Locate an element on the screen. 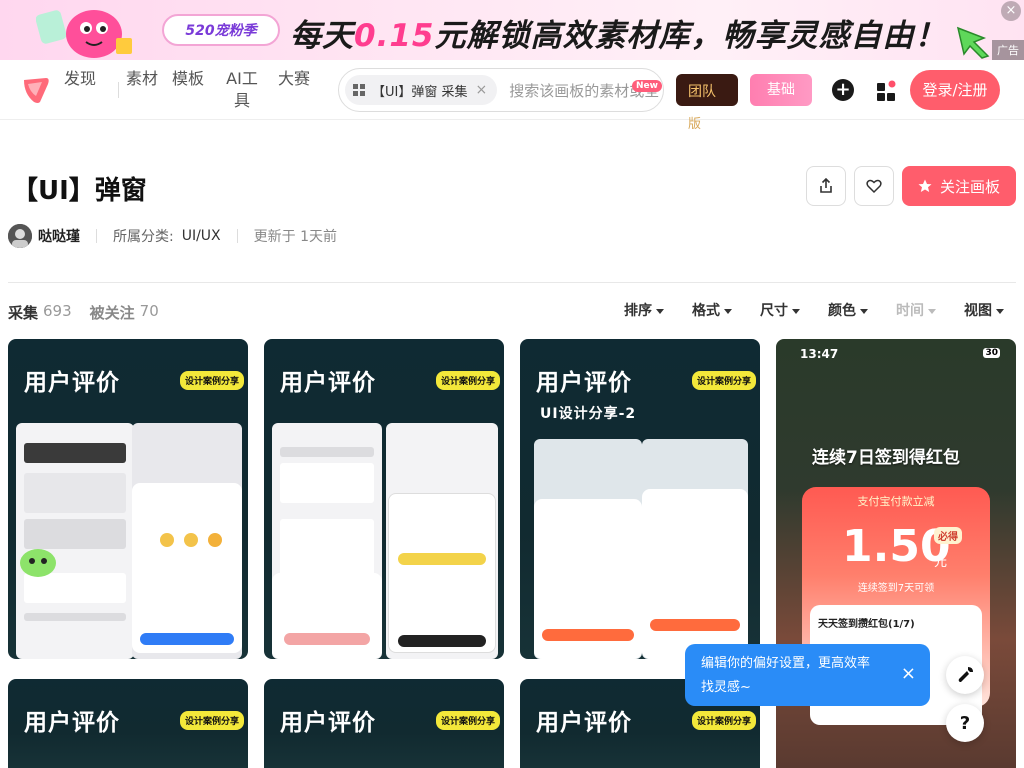 This screenshot has width=1024, height=768. card-headline: 连续7日签到得红包 is located at coordinates (886, 458).